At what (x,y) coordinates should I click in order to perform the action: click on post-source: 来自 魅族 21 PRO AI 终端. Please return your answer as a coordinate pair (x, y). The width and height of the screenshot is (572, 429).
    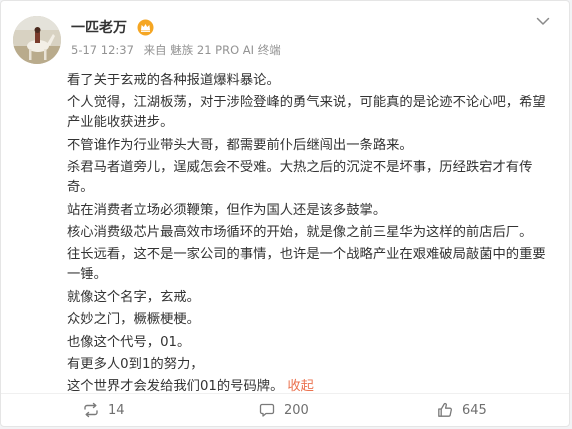
    Looking at the image, I should click on (212, 50).